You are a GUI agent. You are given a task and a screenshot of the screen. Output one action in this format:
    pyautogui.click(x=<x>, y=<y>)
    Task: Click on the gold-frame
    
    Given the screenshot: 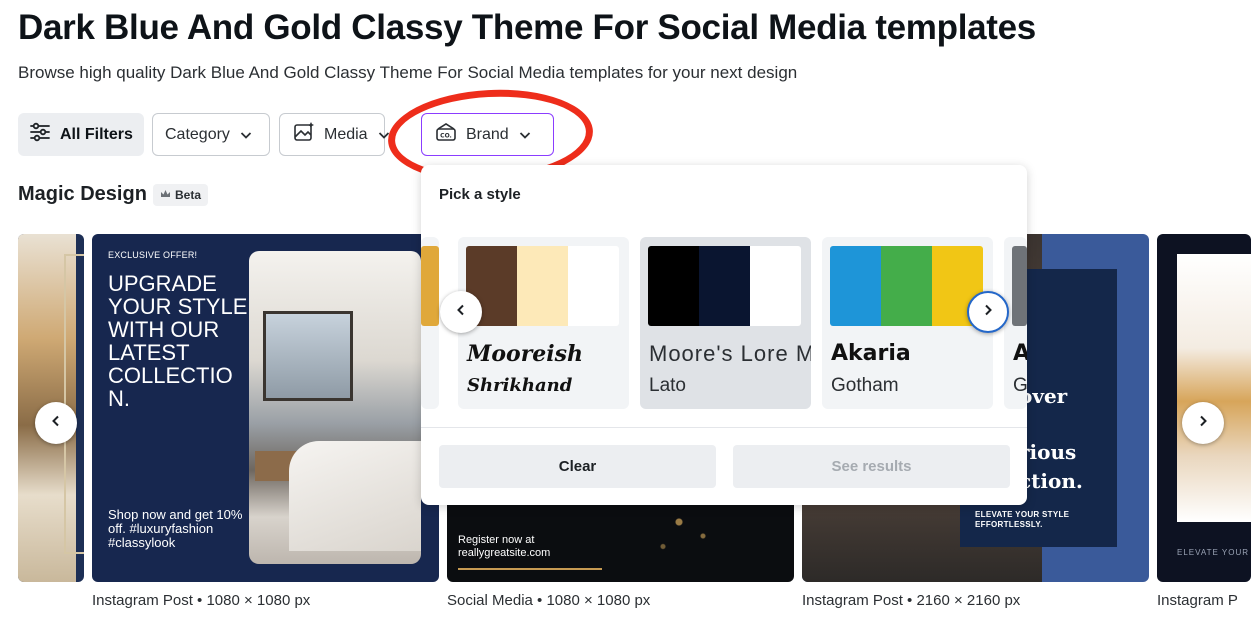 What is the action you would take?
    pyautogui.click(x=74, y=404)
    